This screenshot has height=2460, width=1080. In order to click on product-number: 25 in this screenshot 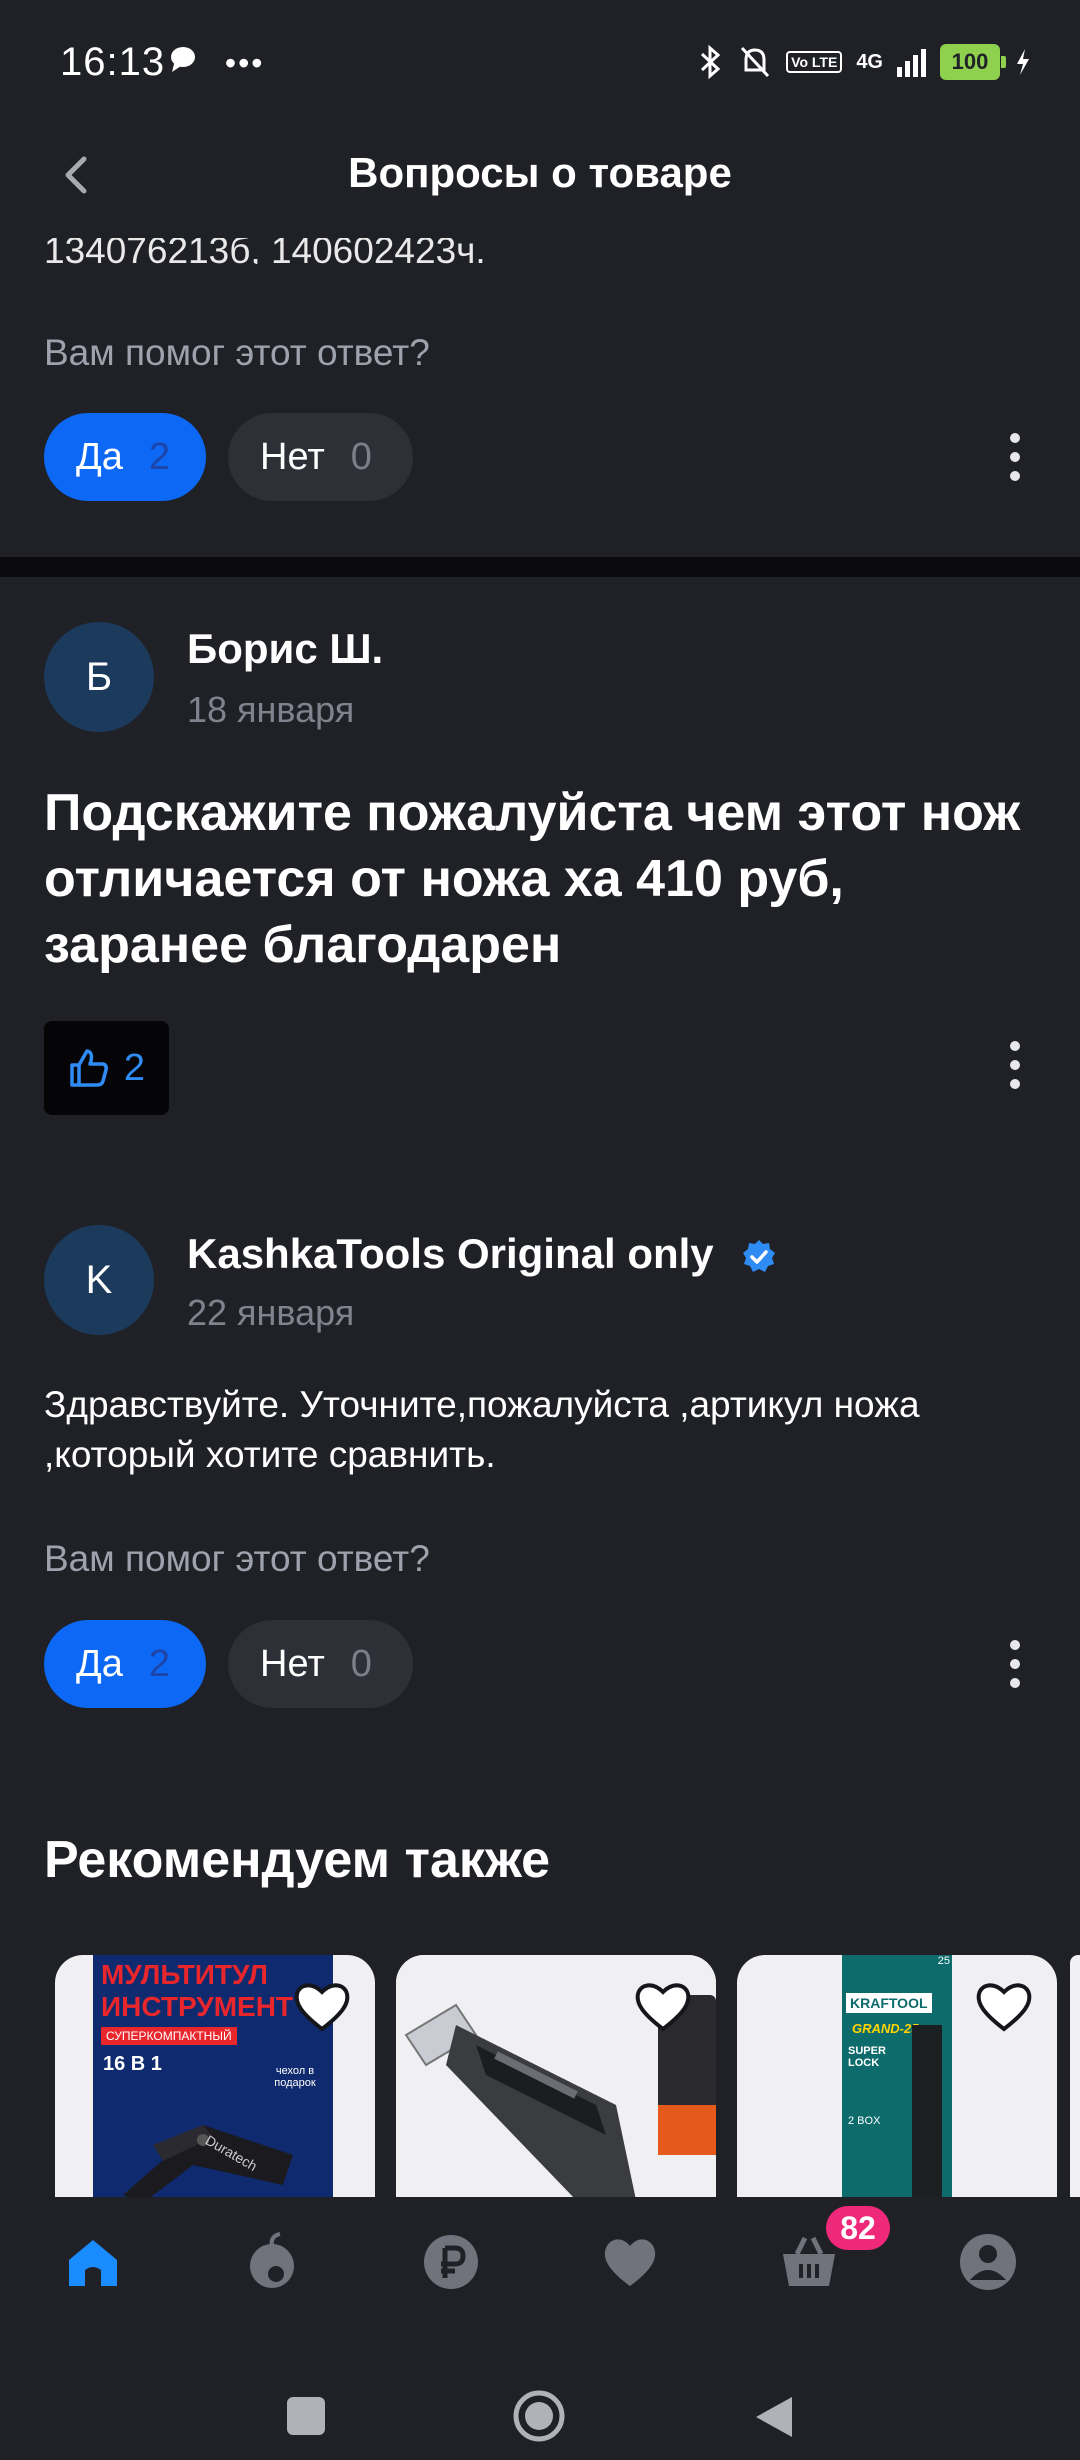, I will do `click(943, 1961)`.